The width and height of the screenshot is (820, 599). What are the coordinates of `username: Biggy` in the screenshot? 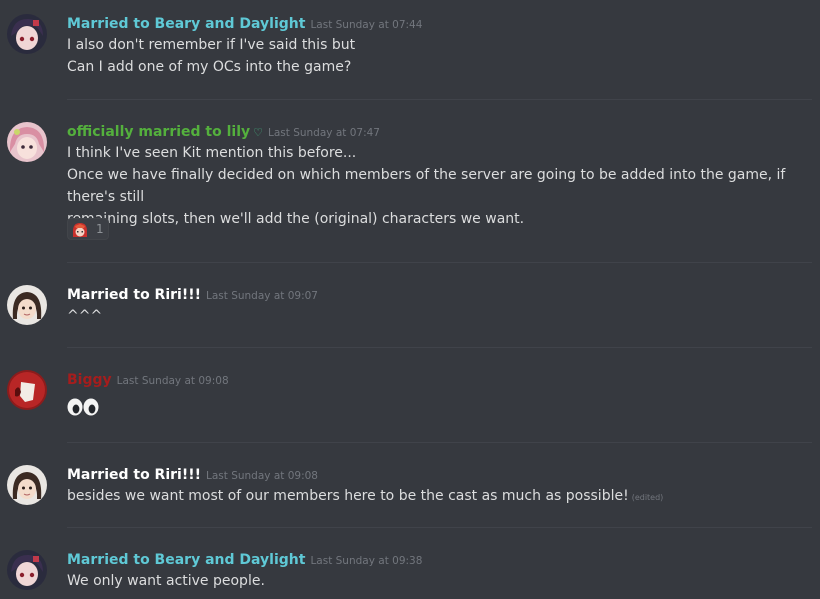 It's located at (89, 380).